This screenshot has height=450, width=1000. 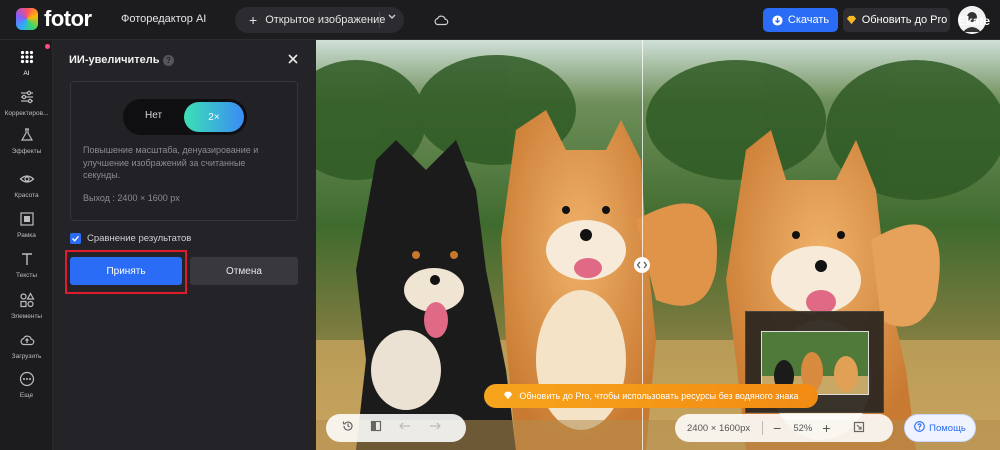 I want to click on fotor-logo: fotor, so click(x=54, y=19).